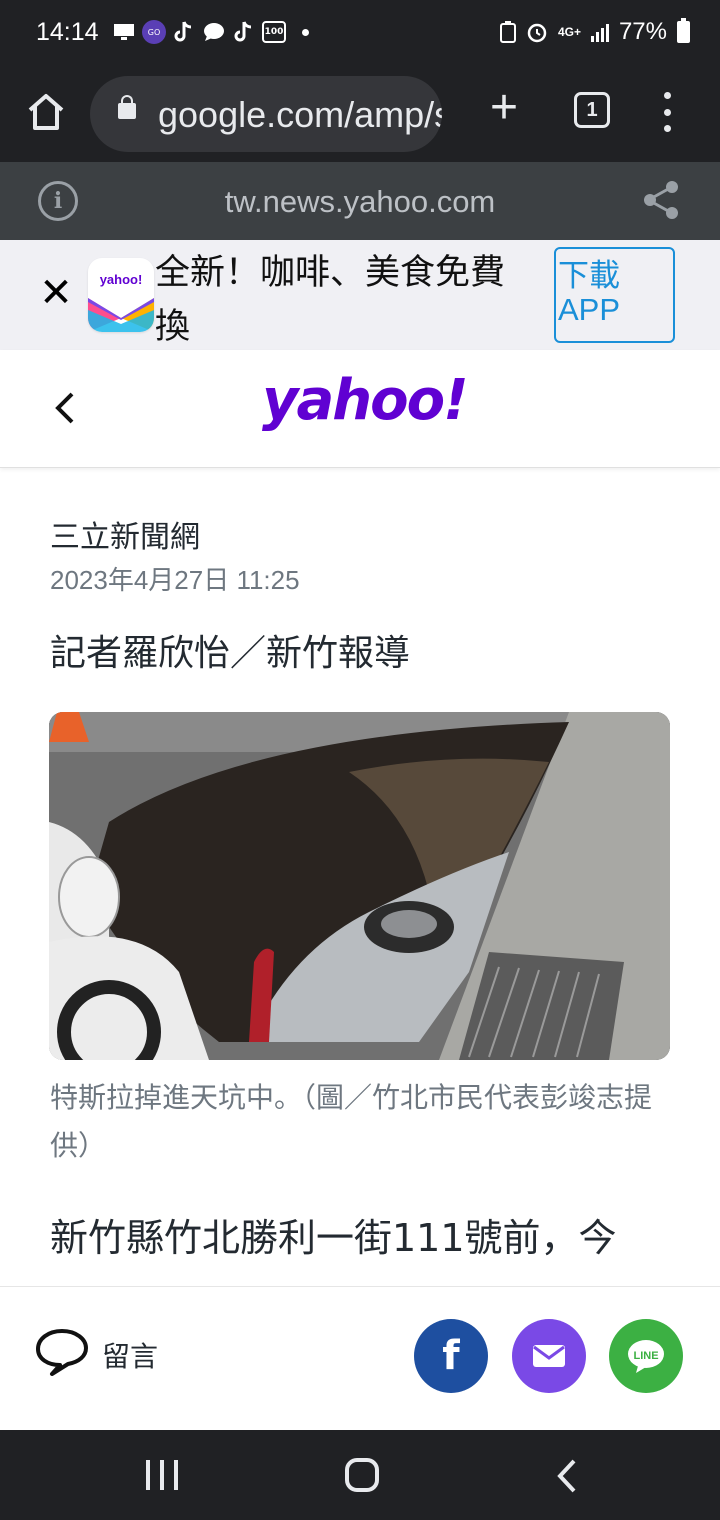  I want to click on app-promo-banner: ✕ yahoo! 全新！咖啡、美食免費換 下載APP, so click(360, 295).